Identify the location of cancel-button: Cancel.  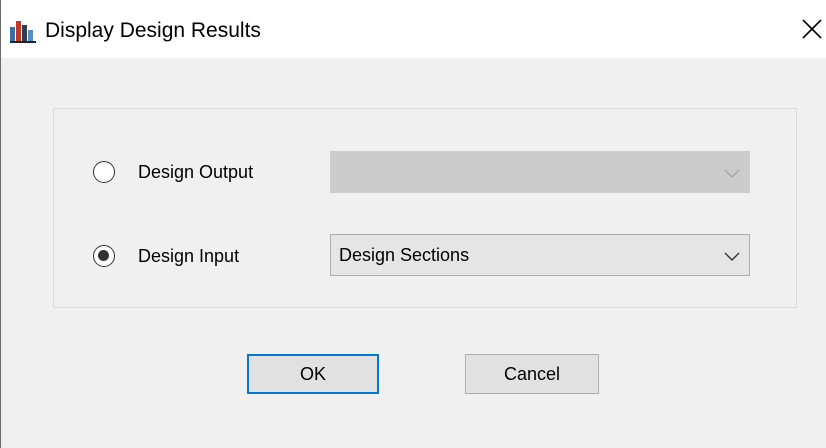
(532, 374).